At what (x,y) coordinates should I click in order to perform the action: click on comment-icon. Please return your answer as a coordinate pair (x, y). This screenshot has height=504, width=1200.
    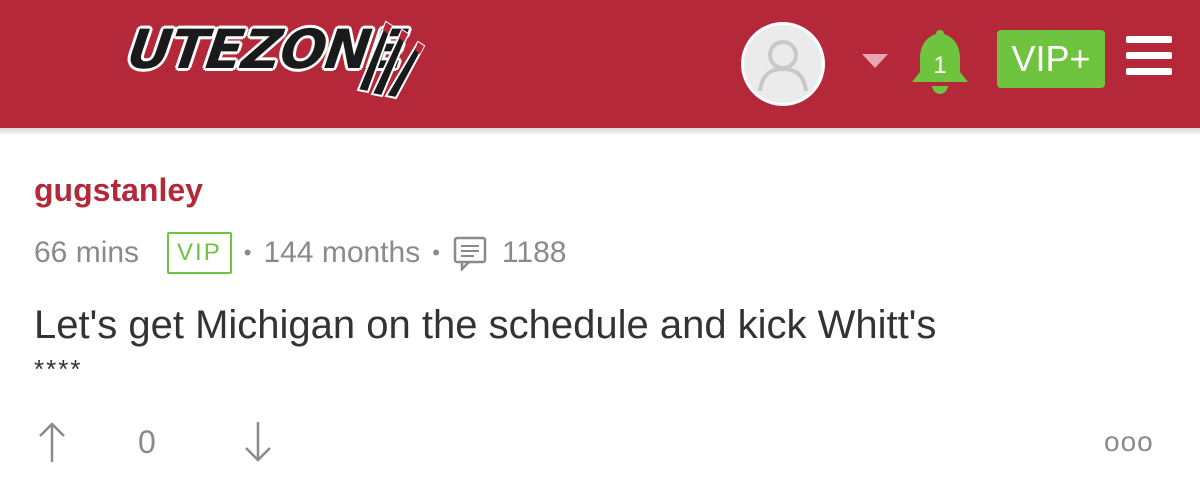
    Looking at the image, I should click on (470, 253).